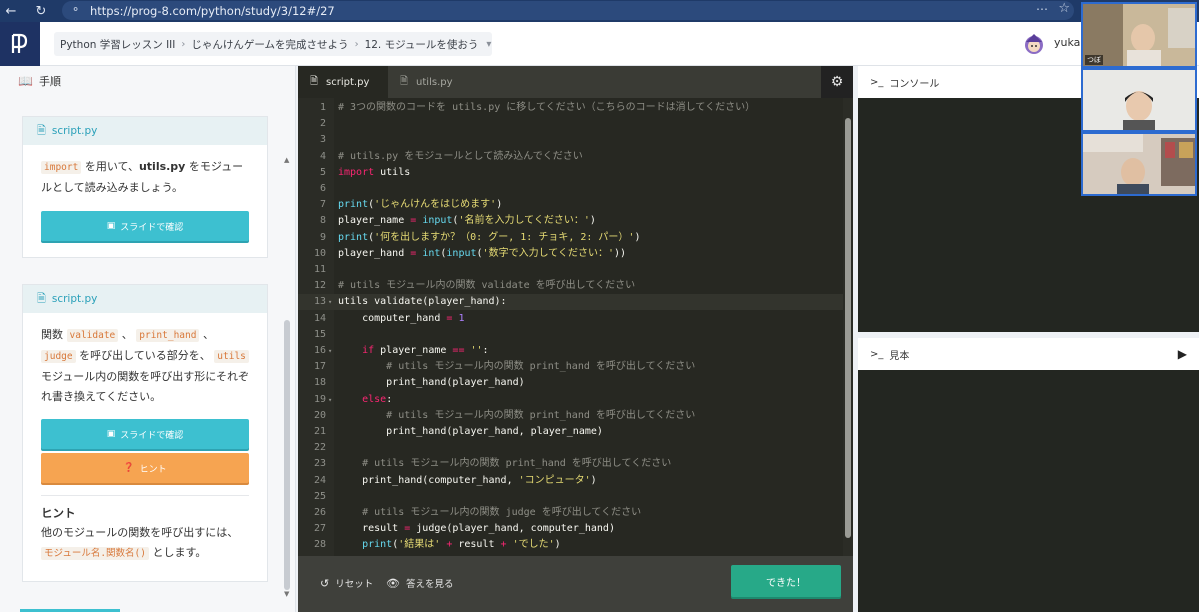 The image size is (1199, 612). What do you see at coordinates (1028, 354) in the screenshot?
I see `sample-header: >_ 見本 ▶` at bounding box center [1028, 354].